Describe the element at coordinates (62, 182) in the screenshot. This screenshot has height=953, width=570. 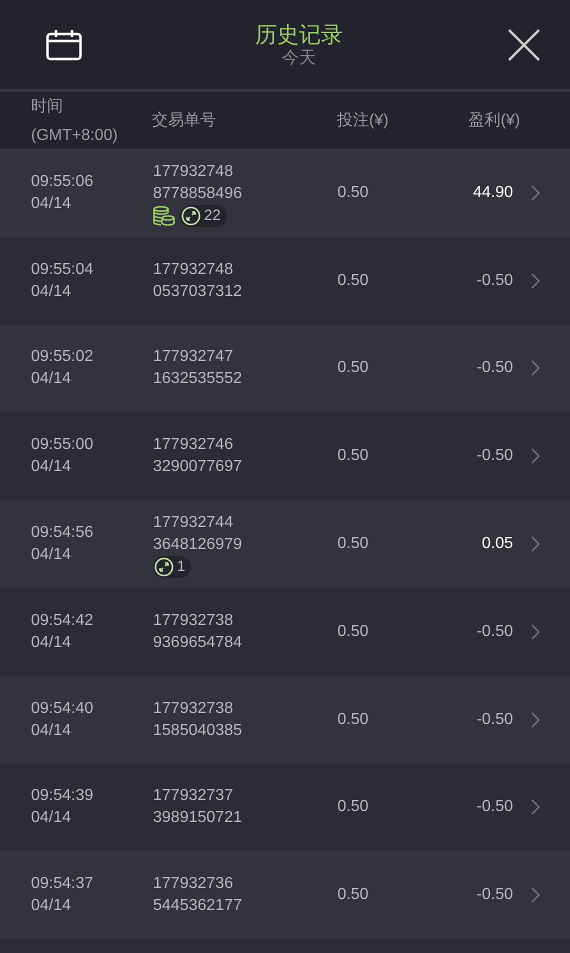
I see `trade-time: 09:55:06` at that location.